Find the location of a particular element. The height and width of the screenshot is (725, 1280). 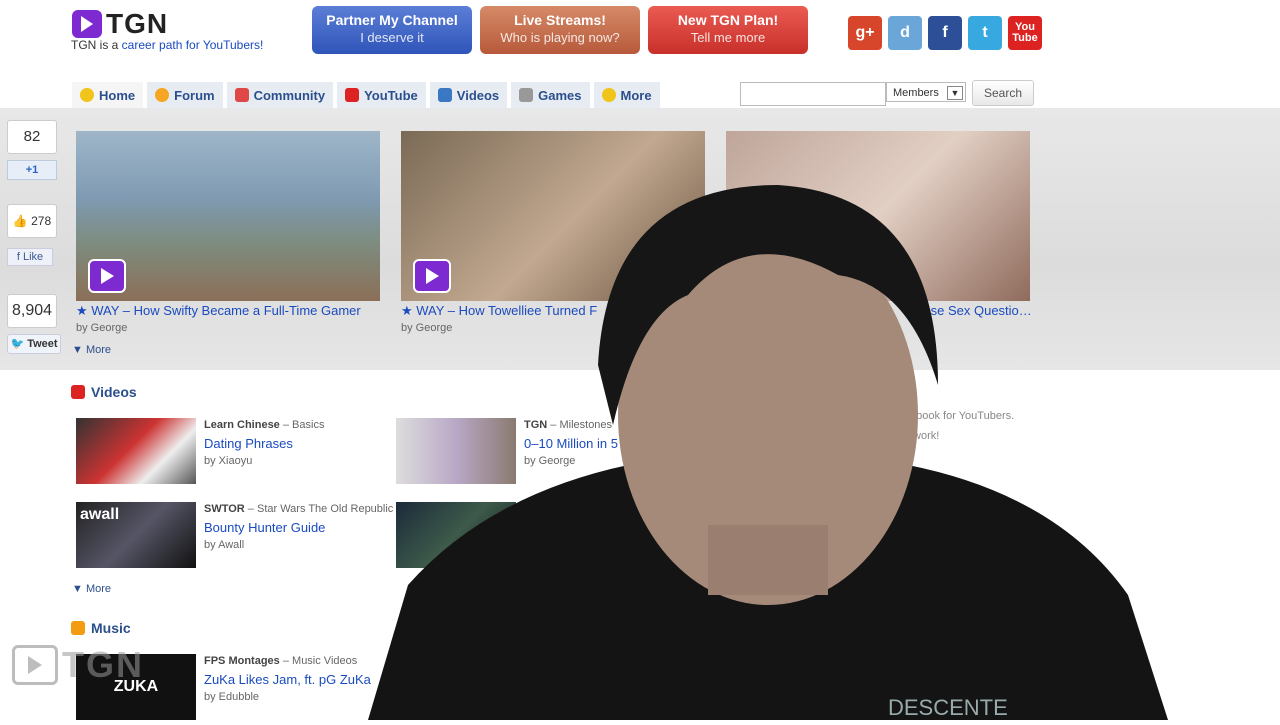

chevron-down-icon: ▼ is located at coordinates (955, 93).